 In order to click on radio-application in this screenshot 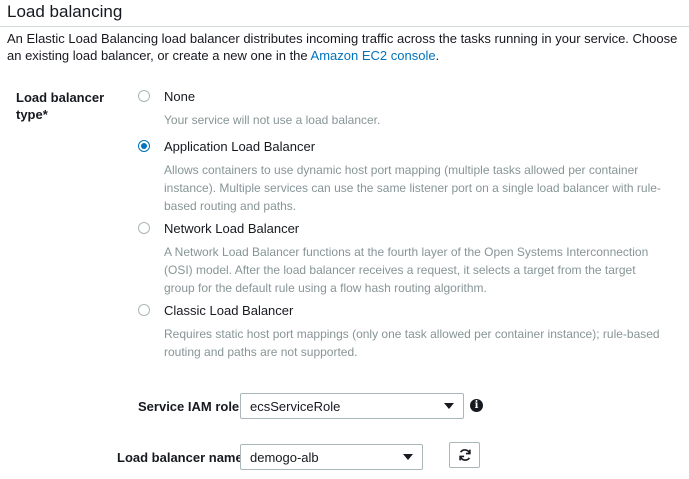, I will do `click(144, 146)`.